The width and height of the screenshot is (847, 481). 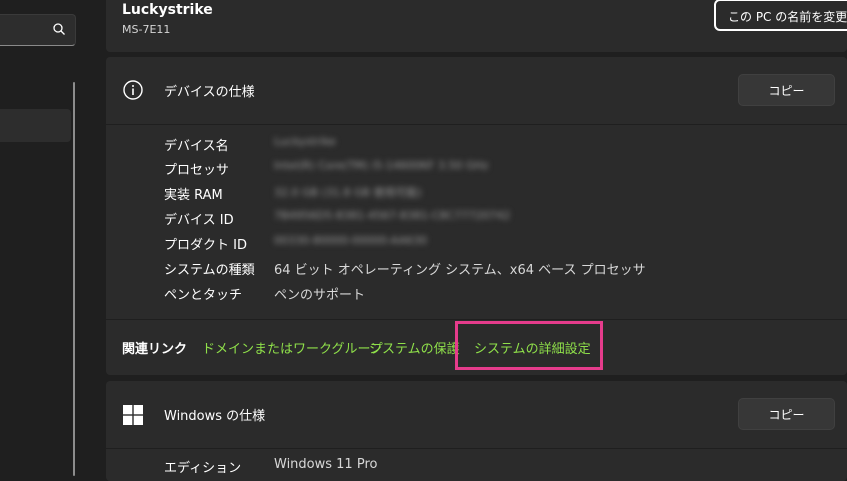 What do you see at coordinates (46, 238) in the screenshot?
I see `sidebar` at bounding box center [46, 238].